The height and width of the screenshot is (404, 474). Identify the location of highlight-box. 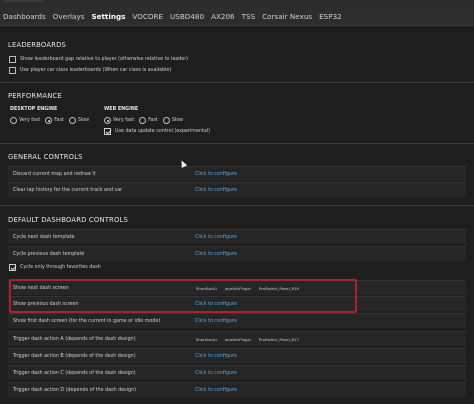
(183, 296).